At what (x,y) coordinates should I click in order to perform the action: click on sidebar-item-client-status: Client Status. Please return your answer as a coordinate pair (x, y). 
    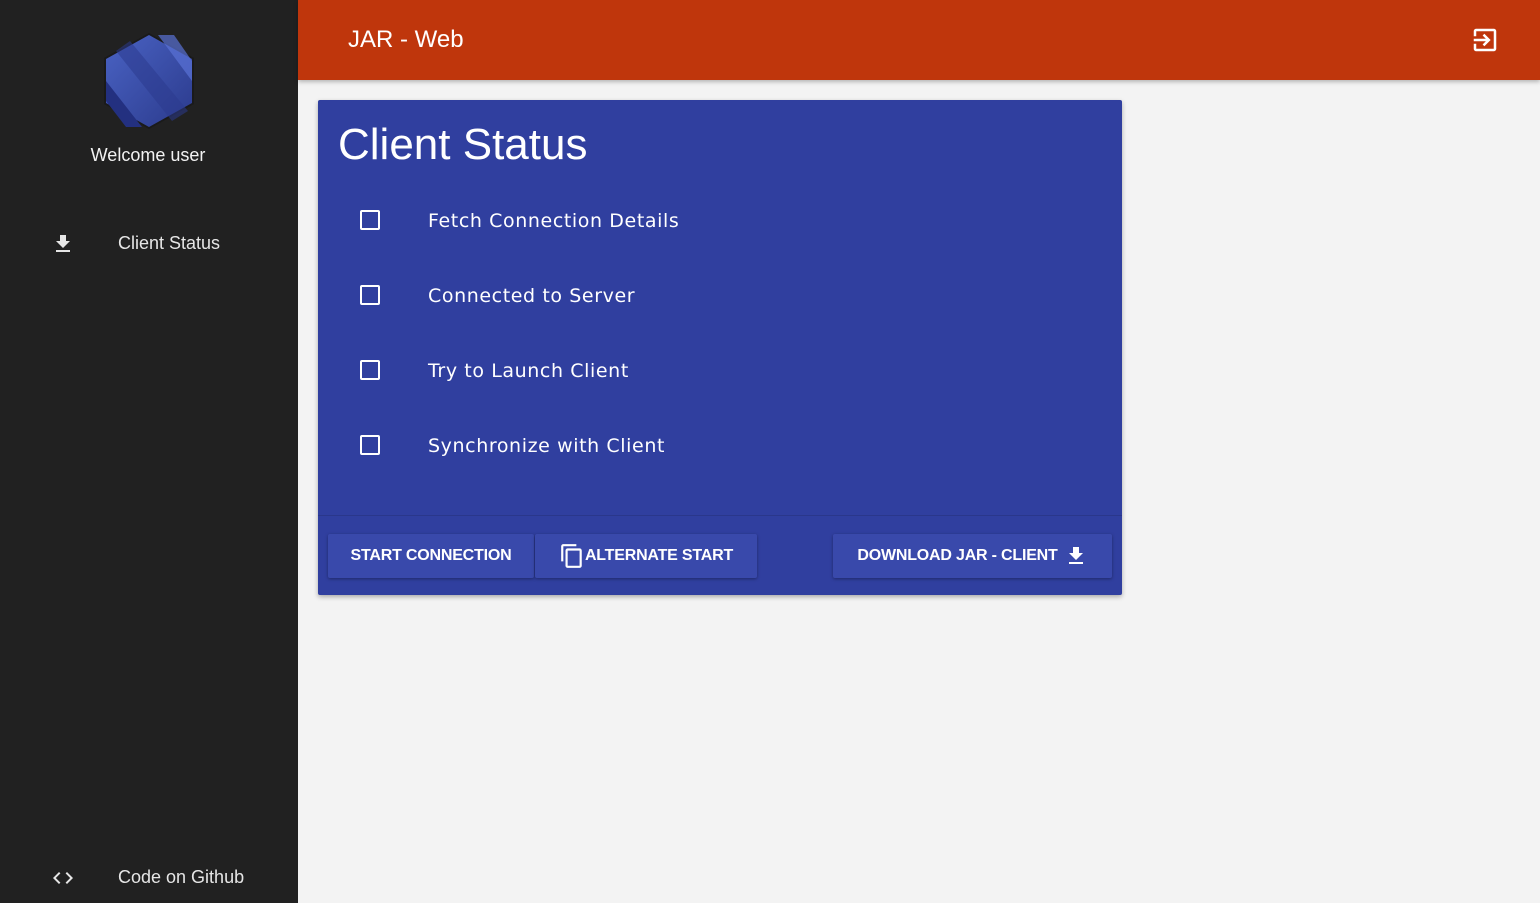
    Looking at the image, I should click on (149, 244).